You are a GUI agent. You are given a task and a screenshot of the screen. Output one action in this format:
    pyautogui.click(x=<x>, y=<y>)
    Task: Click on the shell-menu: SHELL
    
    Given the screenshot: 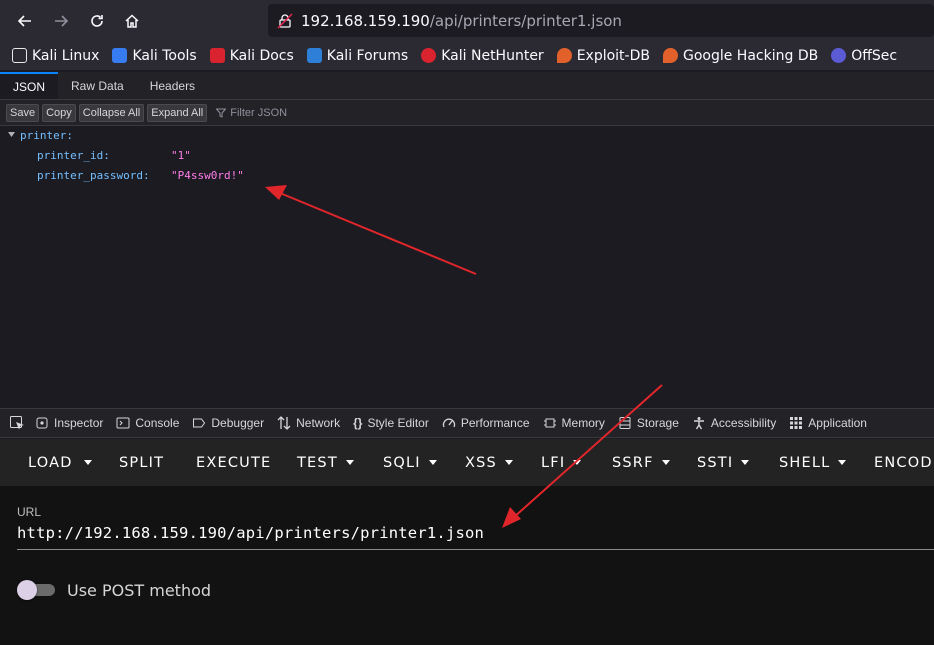 What is the action you would take?
    pyautogui.click(x=813, y=462)
    